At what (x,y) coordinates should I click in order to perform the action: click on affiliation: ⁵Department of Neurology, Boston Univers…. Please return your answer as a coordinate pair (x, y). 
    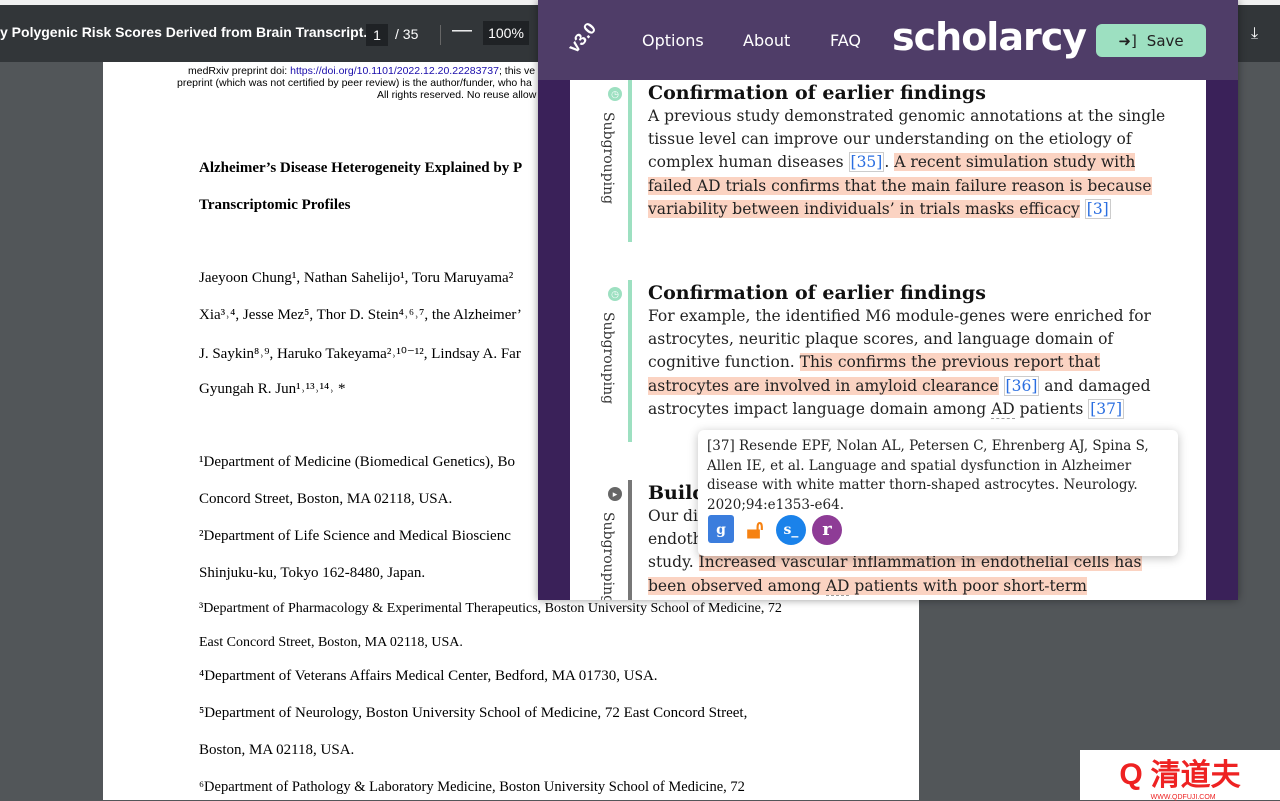
    Looking at the image, I should click on (473, 713).